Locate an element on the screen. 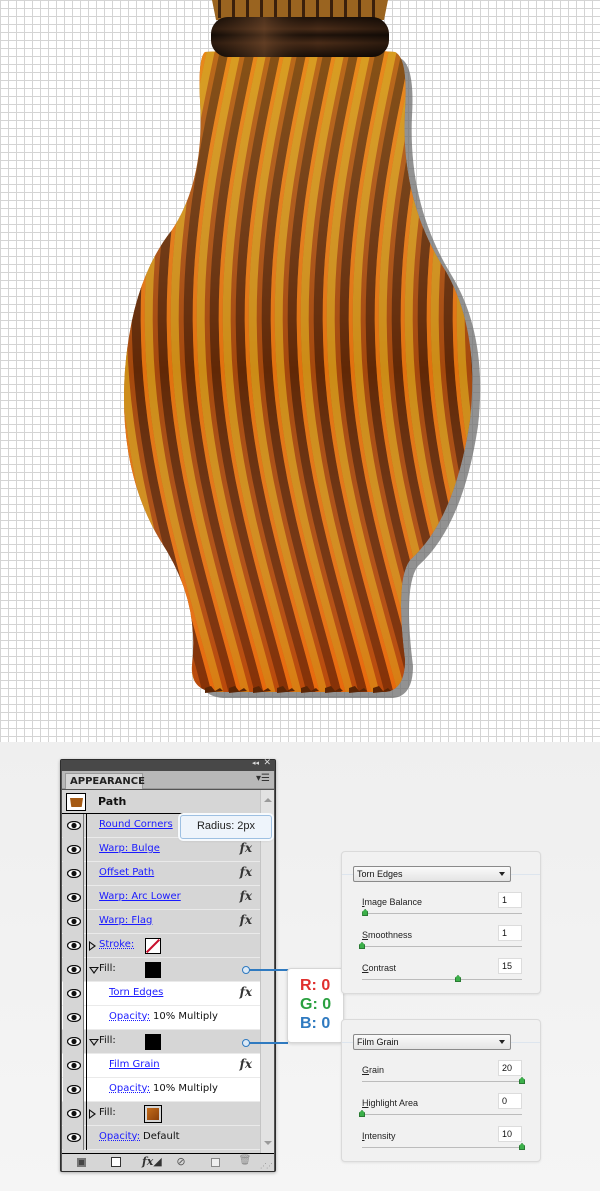  red-value: R: 0 is located at coordinates (315, 985).